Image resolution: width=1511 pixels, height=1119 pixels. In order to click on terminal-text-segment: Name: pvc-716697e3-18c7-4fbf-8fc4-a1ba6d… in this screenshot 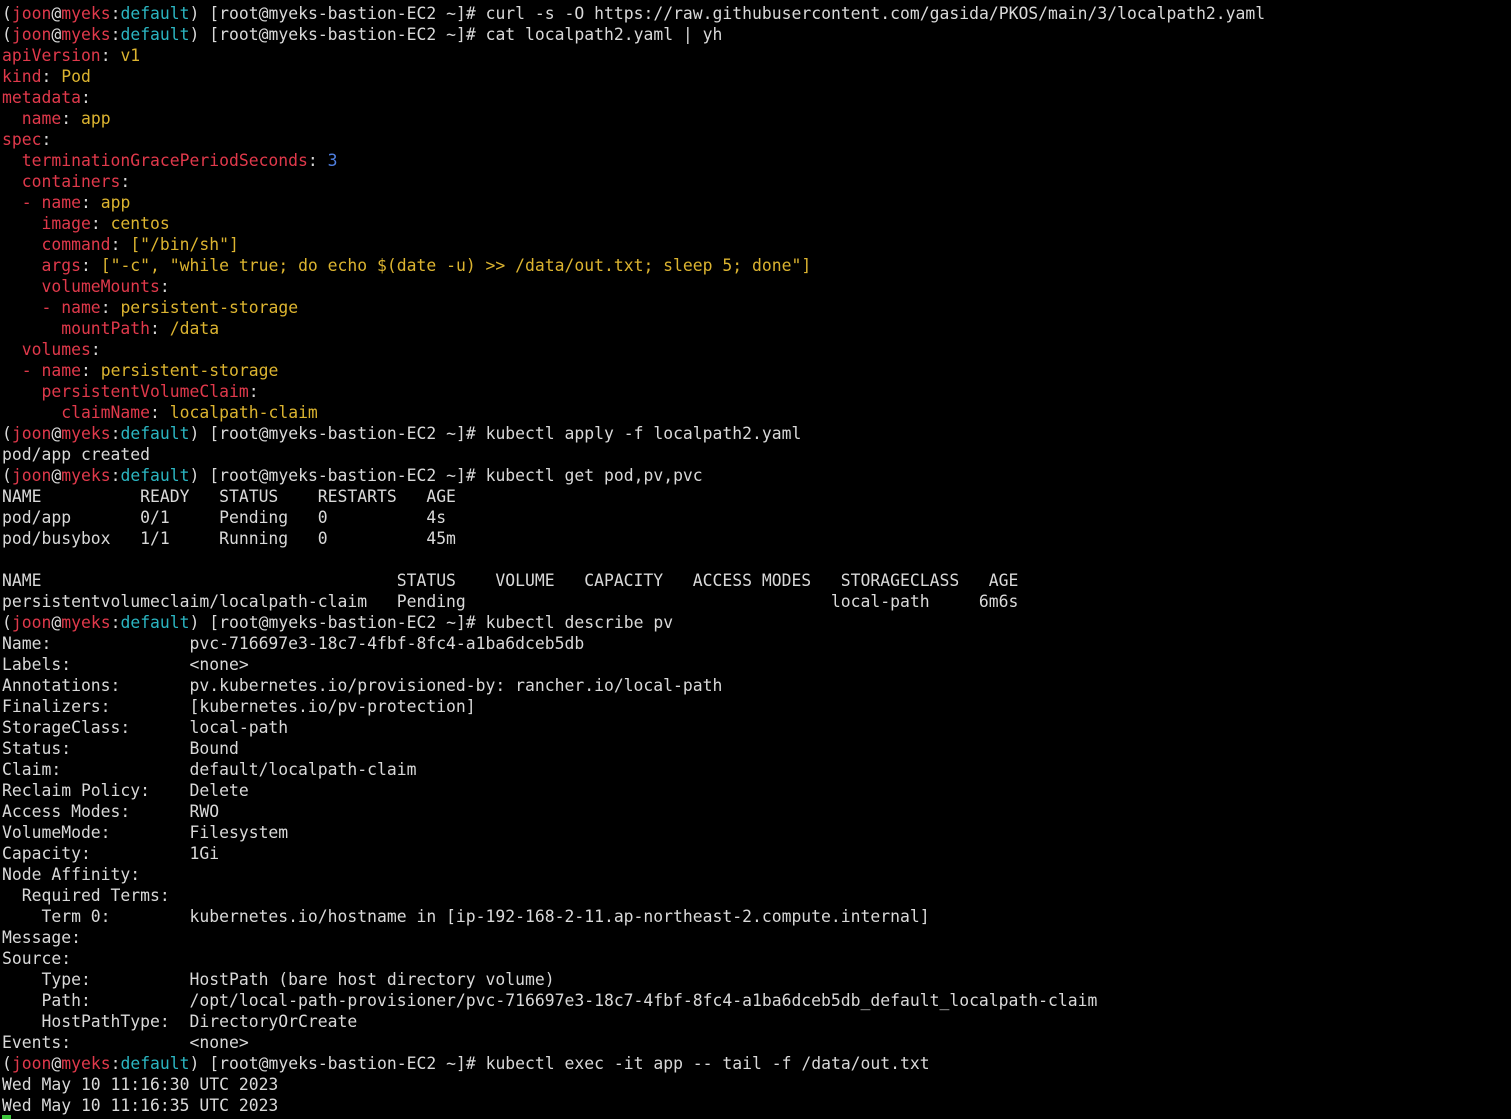, I will do `click(293, 643)`.